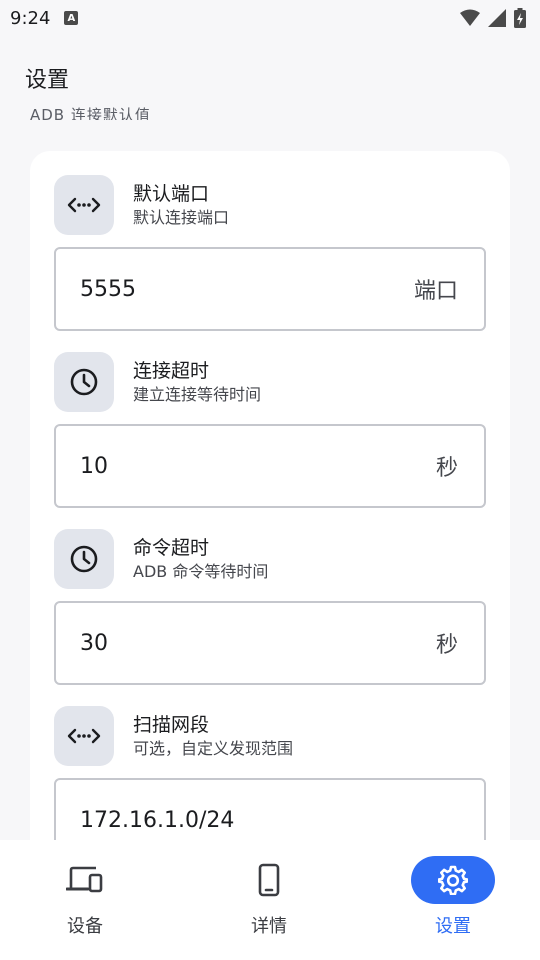 This screenshot has width=540, height=960. What do you see at coordinates (171, 725) in the screenshot?
I see `setting-title: 扫描网段` at bounding box center [171, 725].